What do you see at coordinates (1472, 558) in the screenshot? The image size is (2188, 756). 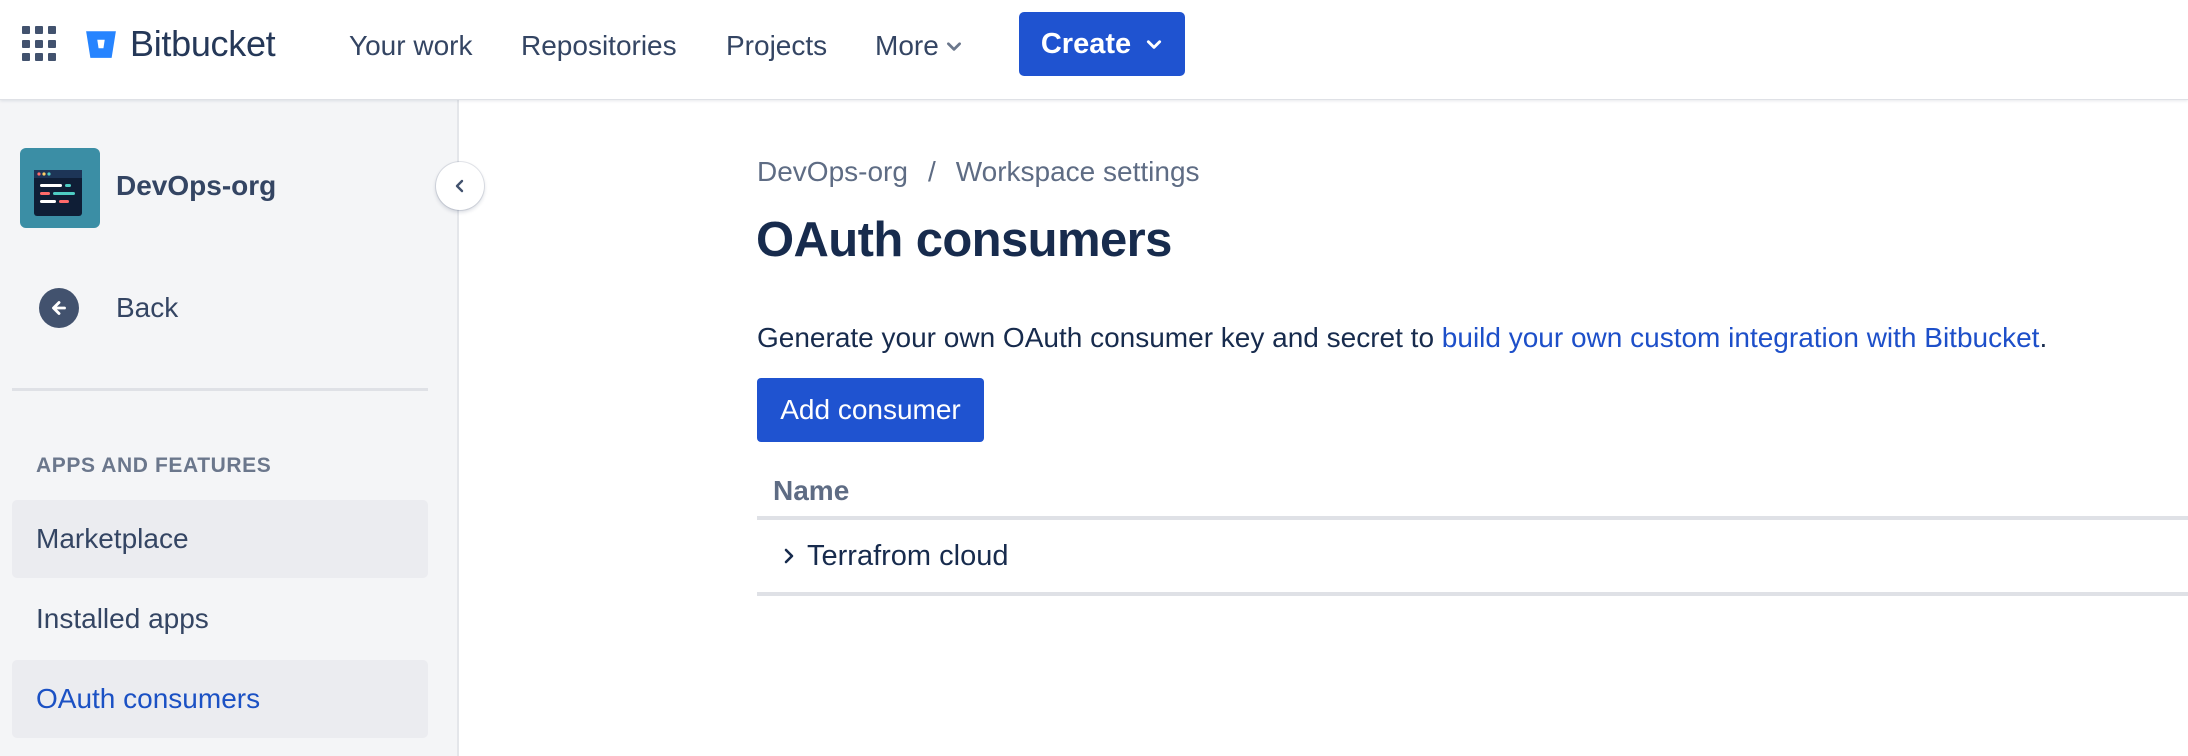 I see `table-row: Terrafrom cloud` at bounding box center [1472, 558].